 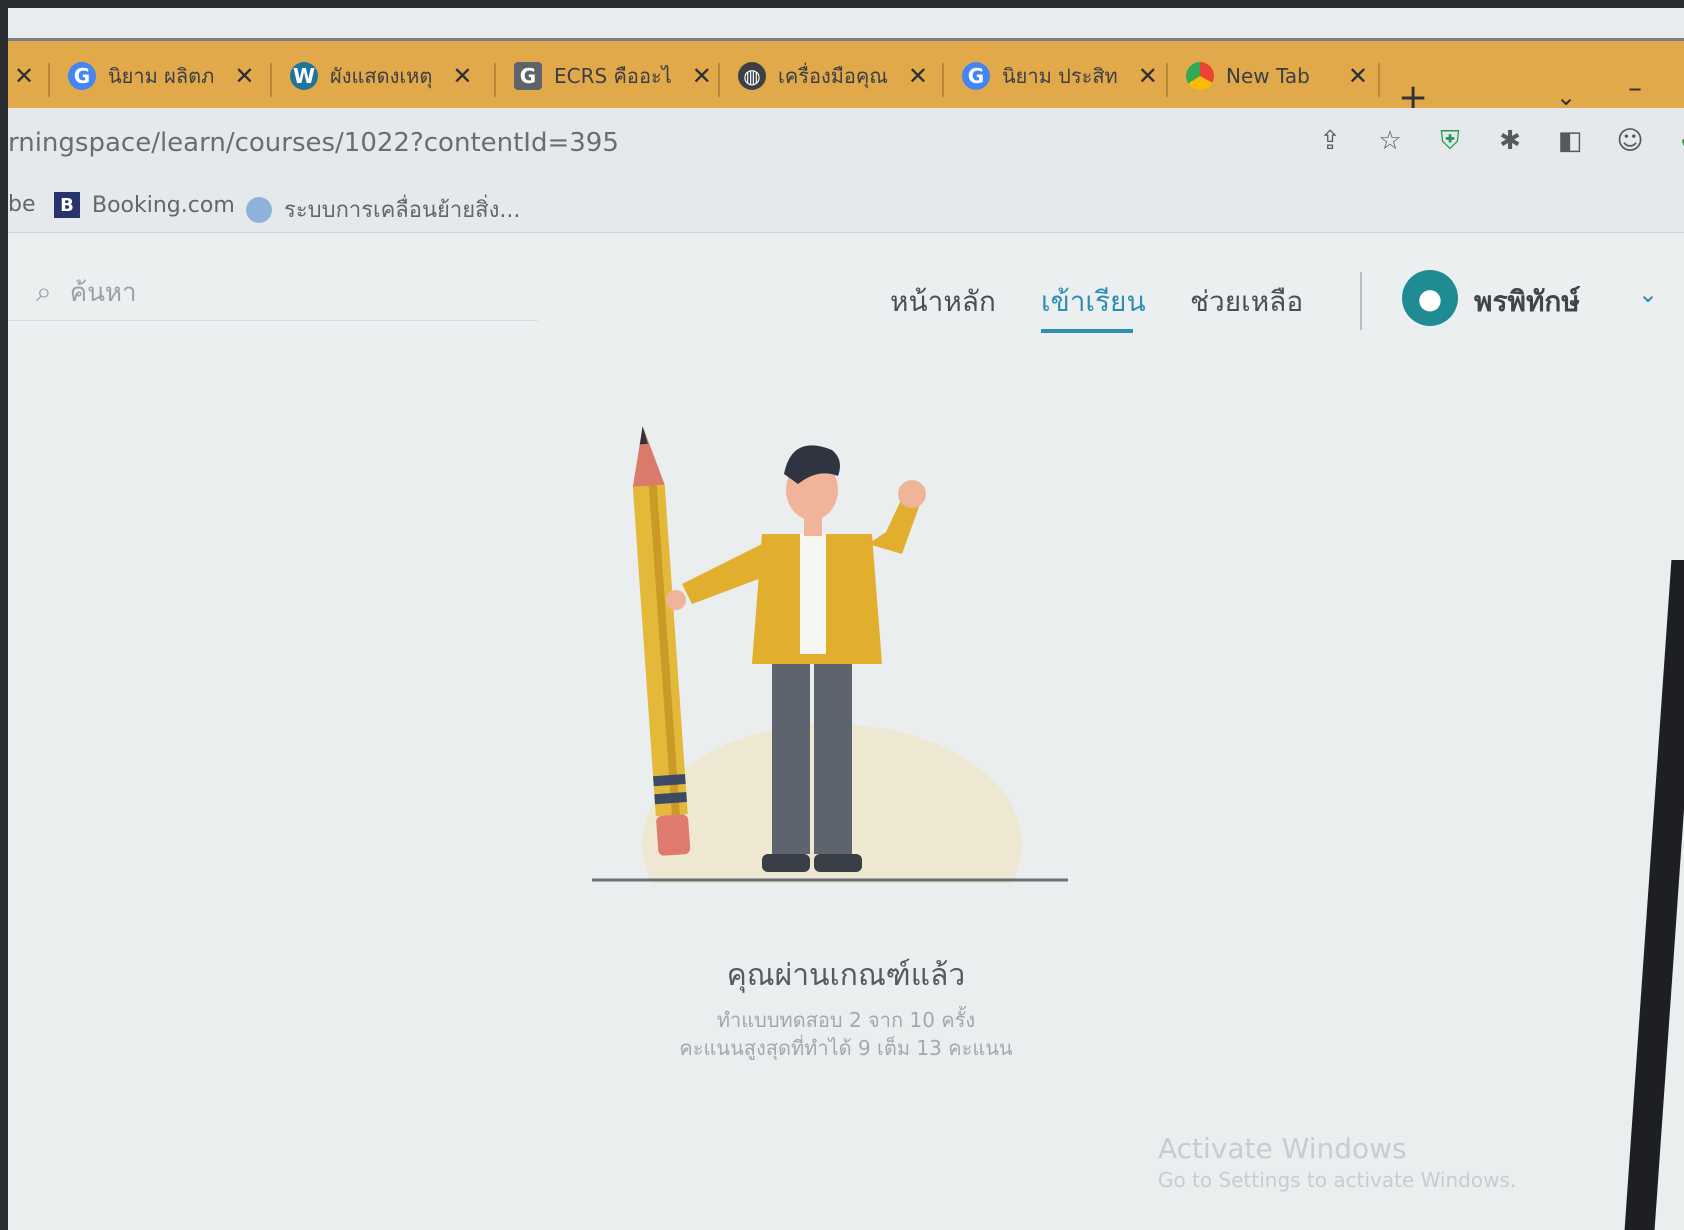 What do you see at coordinates (1361, 301) in the screenshot?
I see `divider` at bounding box center [1361, 301].